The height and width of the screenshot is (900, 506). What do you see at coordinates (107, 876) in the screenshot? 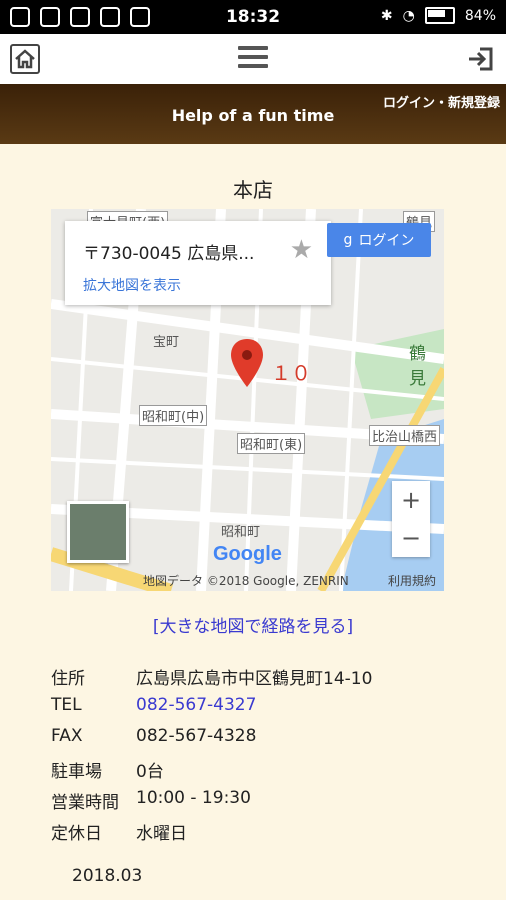
I see `updated-date: 2018.03` at bounding box center [107, 876].